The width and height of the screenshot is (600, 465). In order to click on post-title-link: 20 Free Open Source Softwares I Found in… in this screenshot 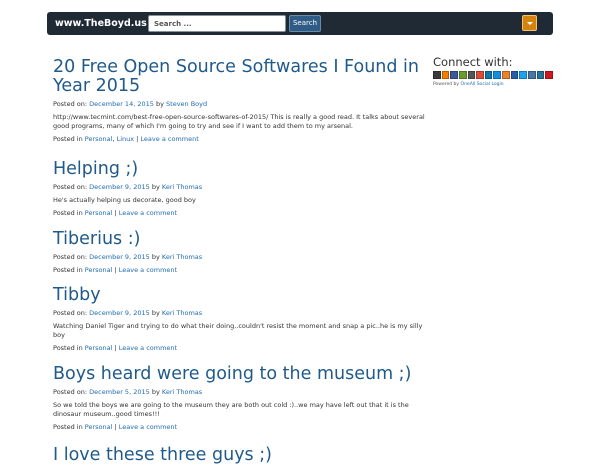, I will do `click(239, 77)`.